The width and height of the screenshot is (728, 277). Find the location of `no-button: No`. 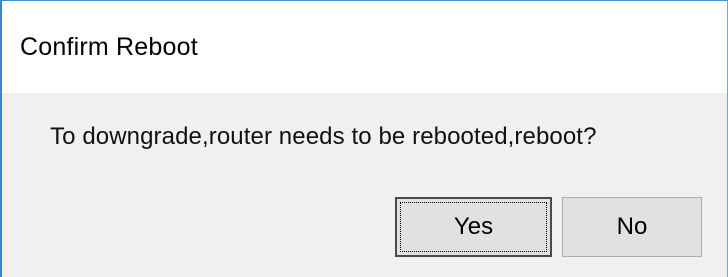

no-button: No is located at coordinates (632, 227).